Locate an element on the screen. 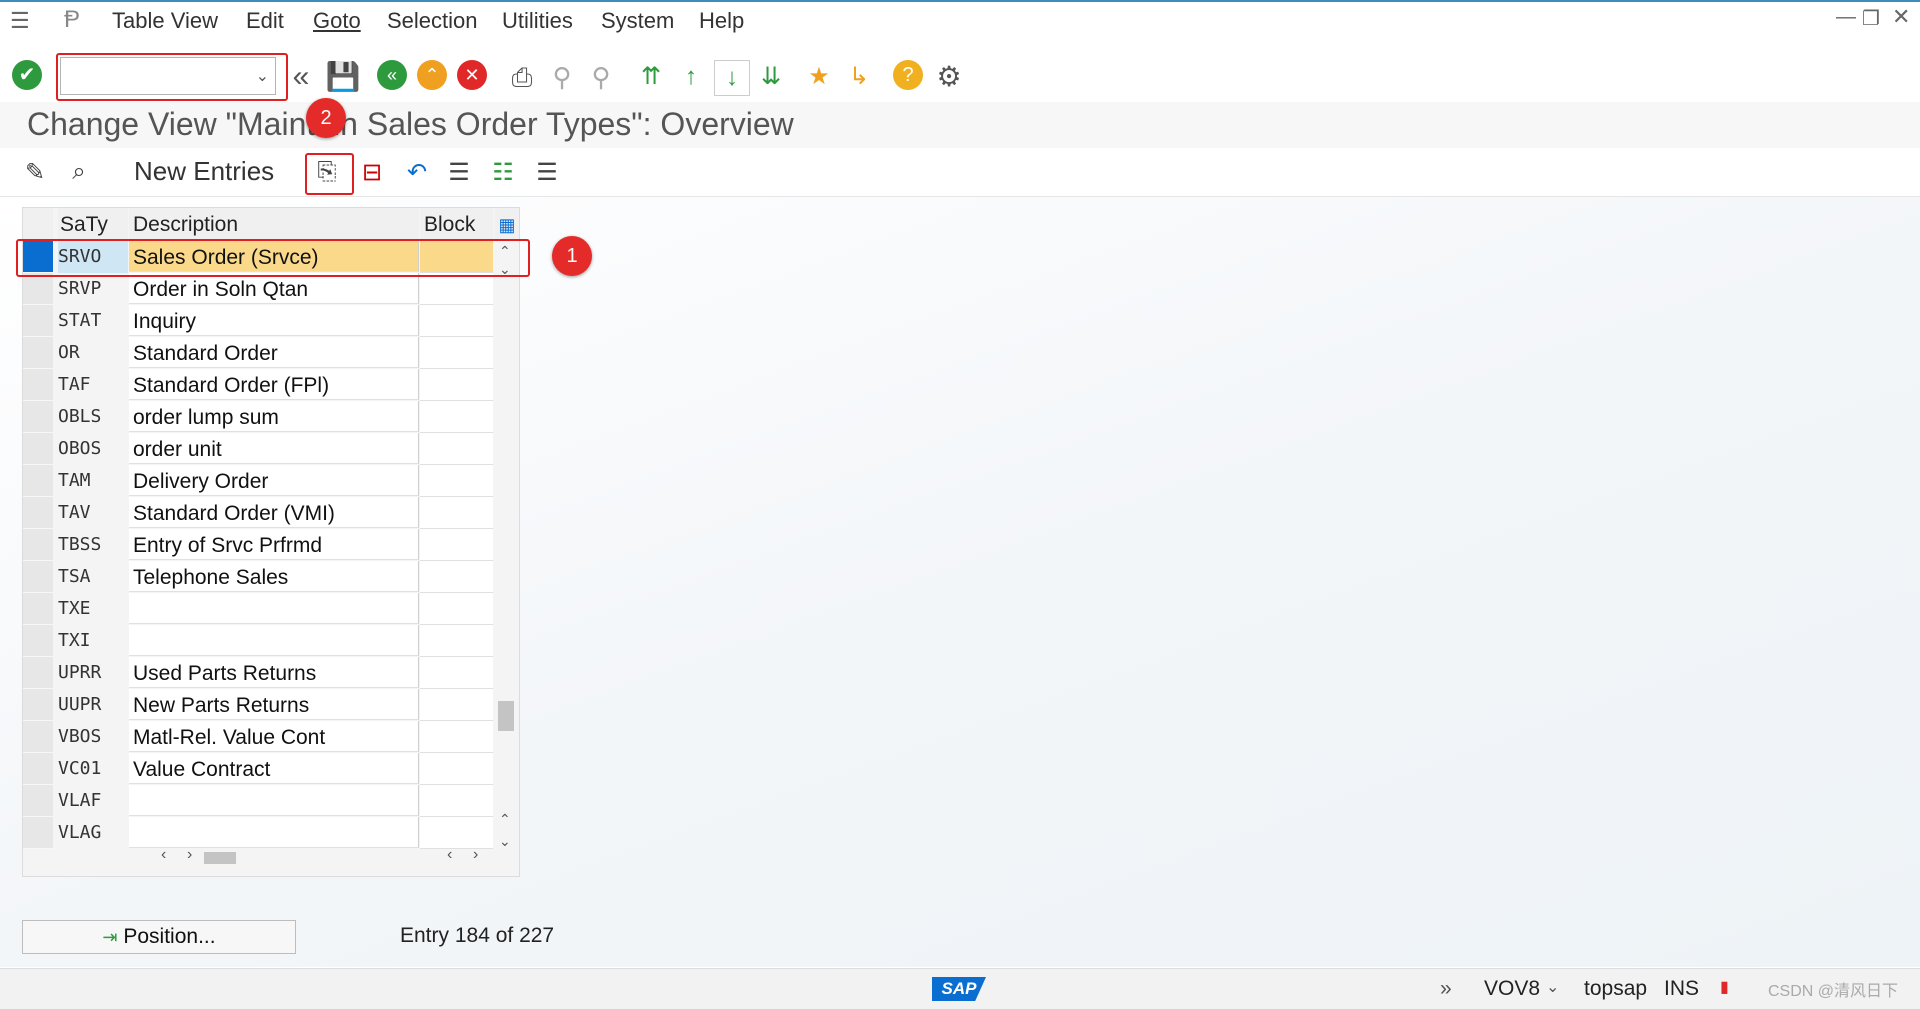 Image resolution: width=1920 pixels, height=1009 pixels. cell-description: Matl-Rel. Value Cont is located at coordinates (274, 736).